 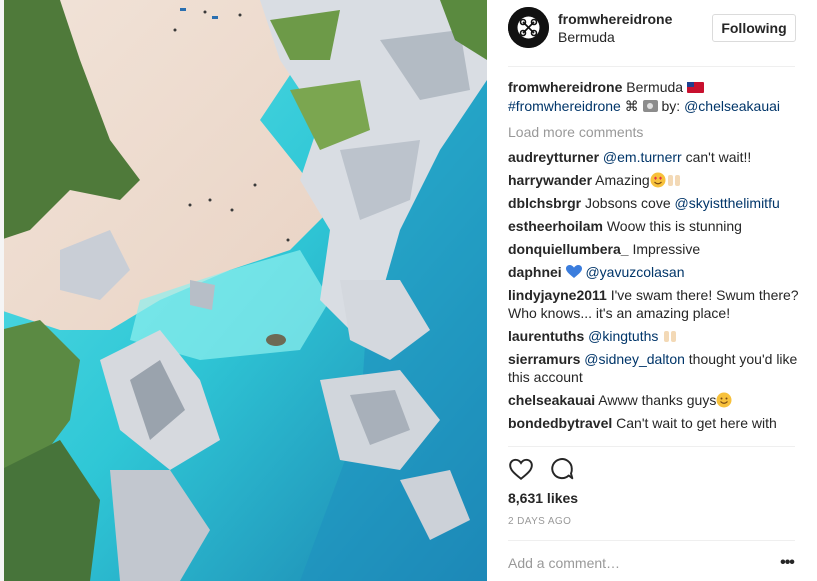 What do you see at coordinates (628, 203) in the screenshot?
I see `comment-text: Jobsons cove` at bounding box center [628, 203].